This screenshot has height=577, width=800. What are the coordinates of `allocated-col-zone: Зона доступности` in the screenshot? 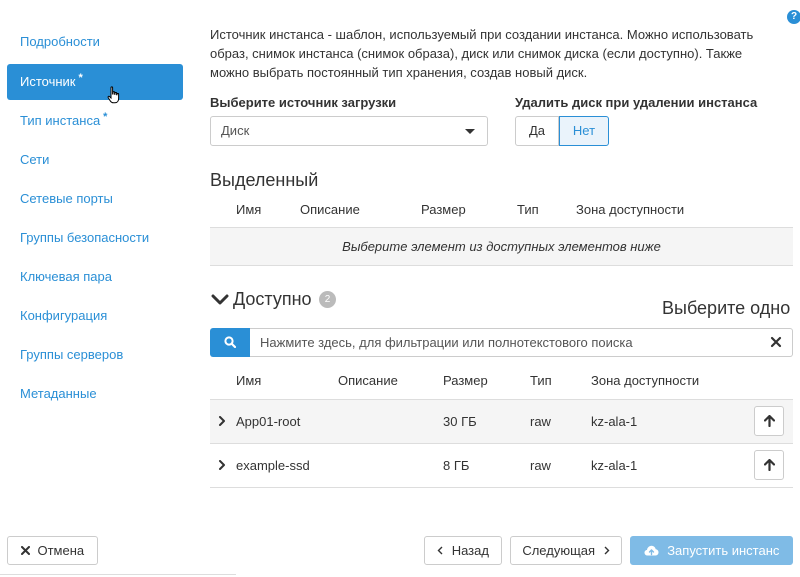 It's located at (630, 209).